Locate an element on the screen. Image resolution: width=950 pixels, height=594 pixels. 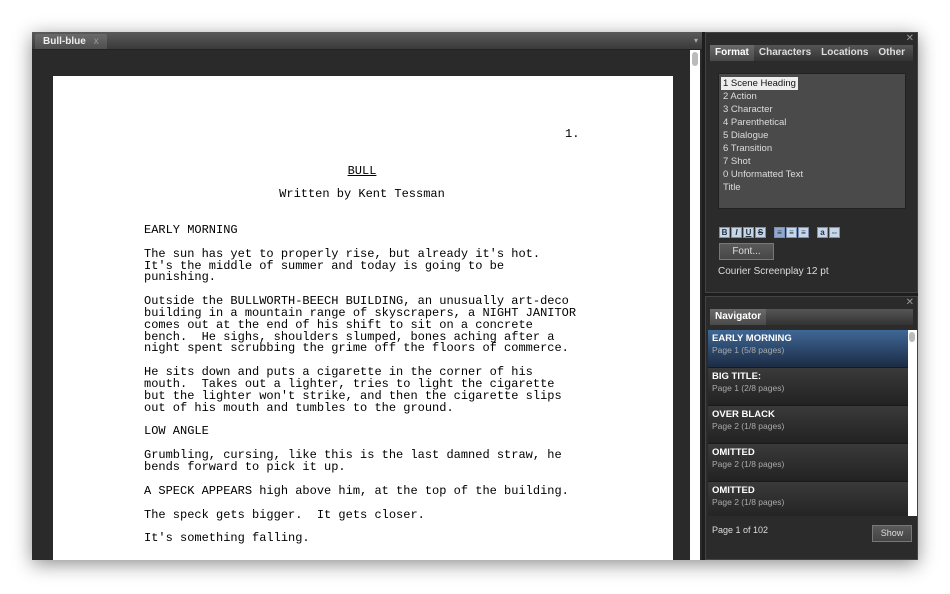
document-tab: Bull-blue x is located at coordinates (71, 41).